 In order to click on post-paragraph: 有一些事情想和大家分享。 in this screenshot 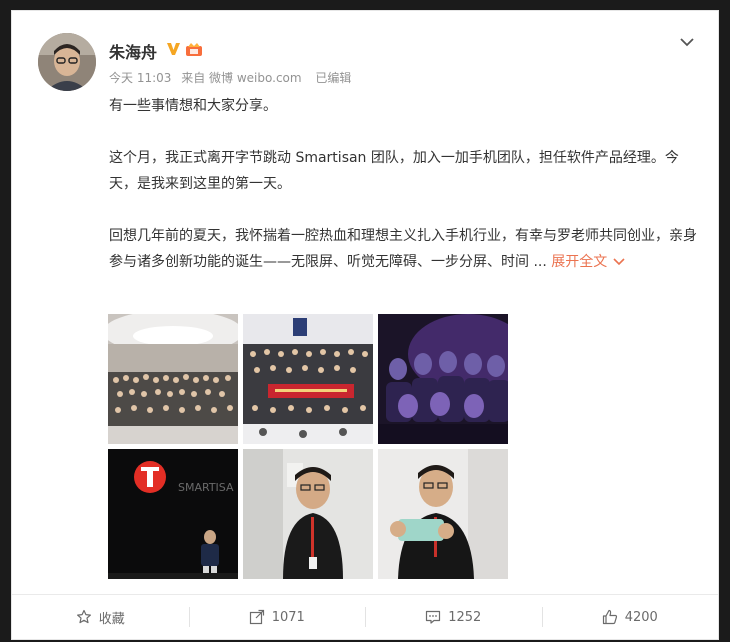, I will do `click(193, 106)`.